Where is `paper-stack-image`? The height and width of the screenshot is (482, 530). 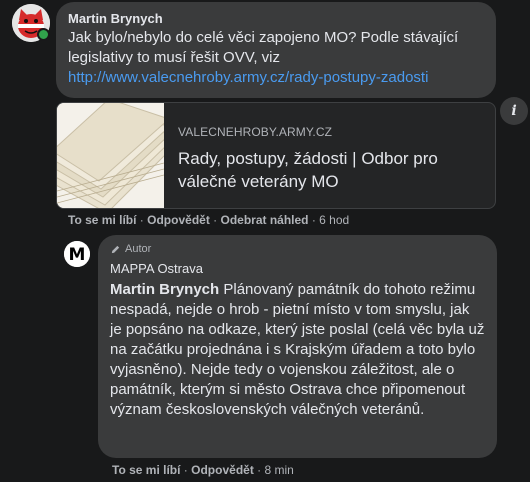 paper-stack-image is located at coordinates (110, 155).